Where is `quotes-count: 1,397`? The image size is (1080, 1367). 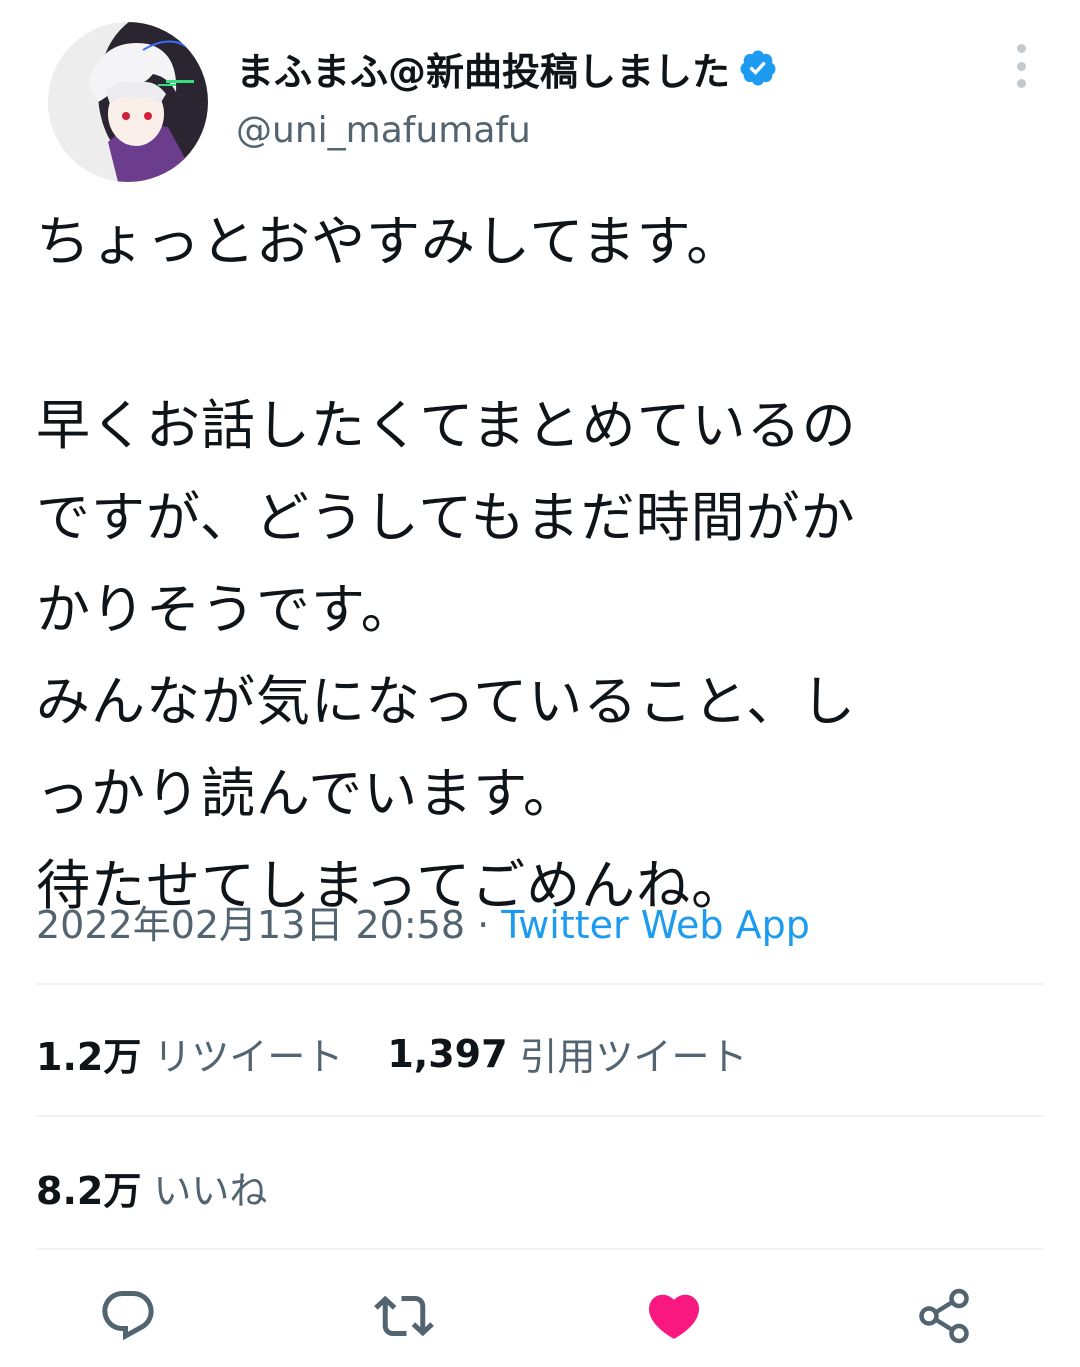 quotes-count: 1,397 is located at coordinates (447, 1054).